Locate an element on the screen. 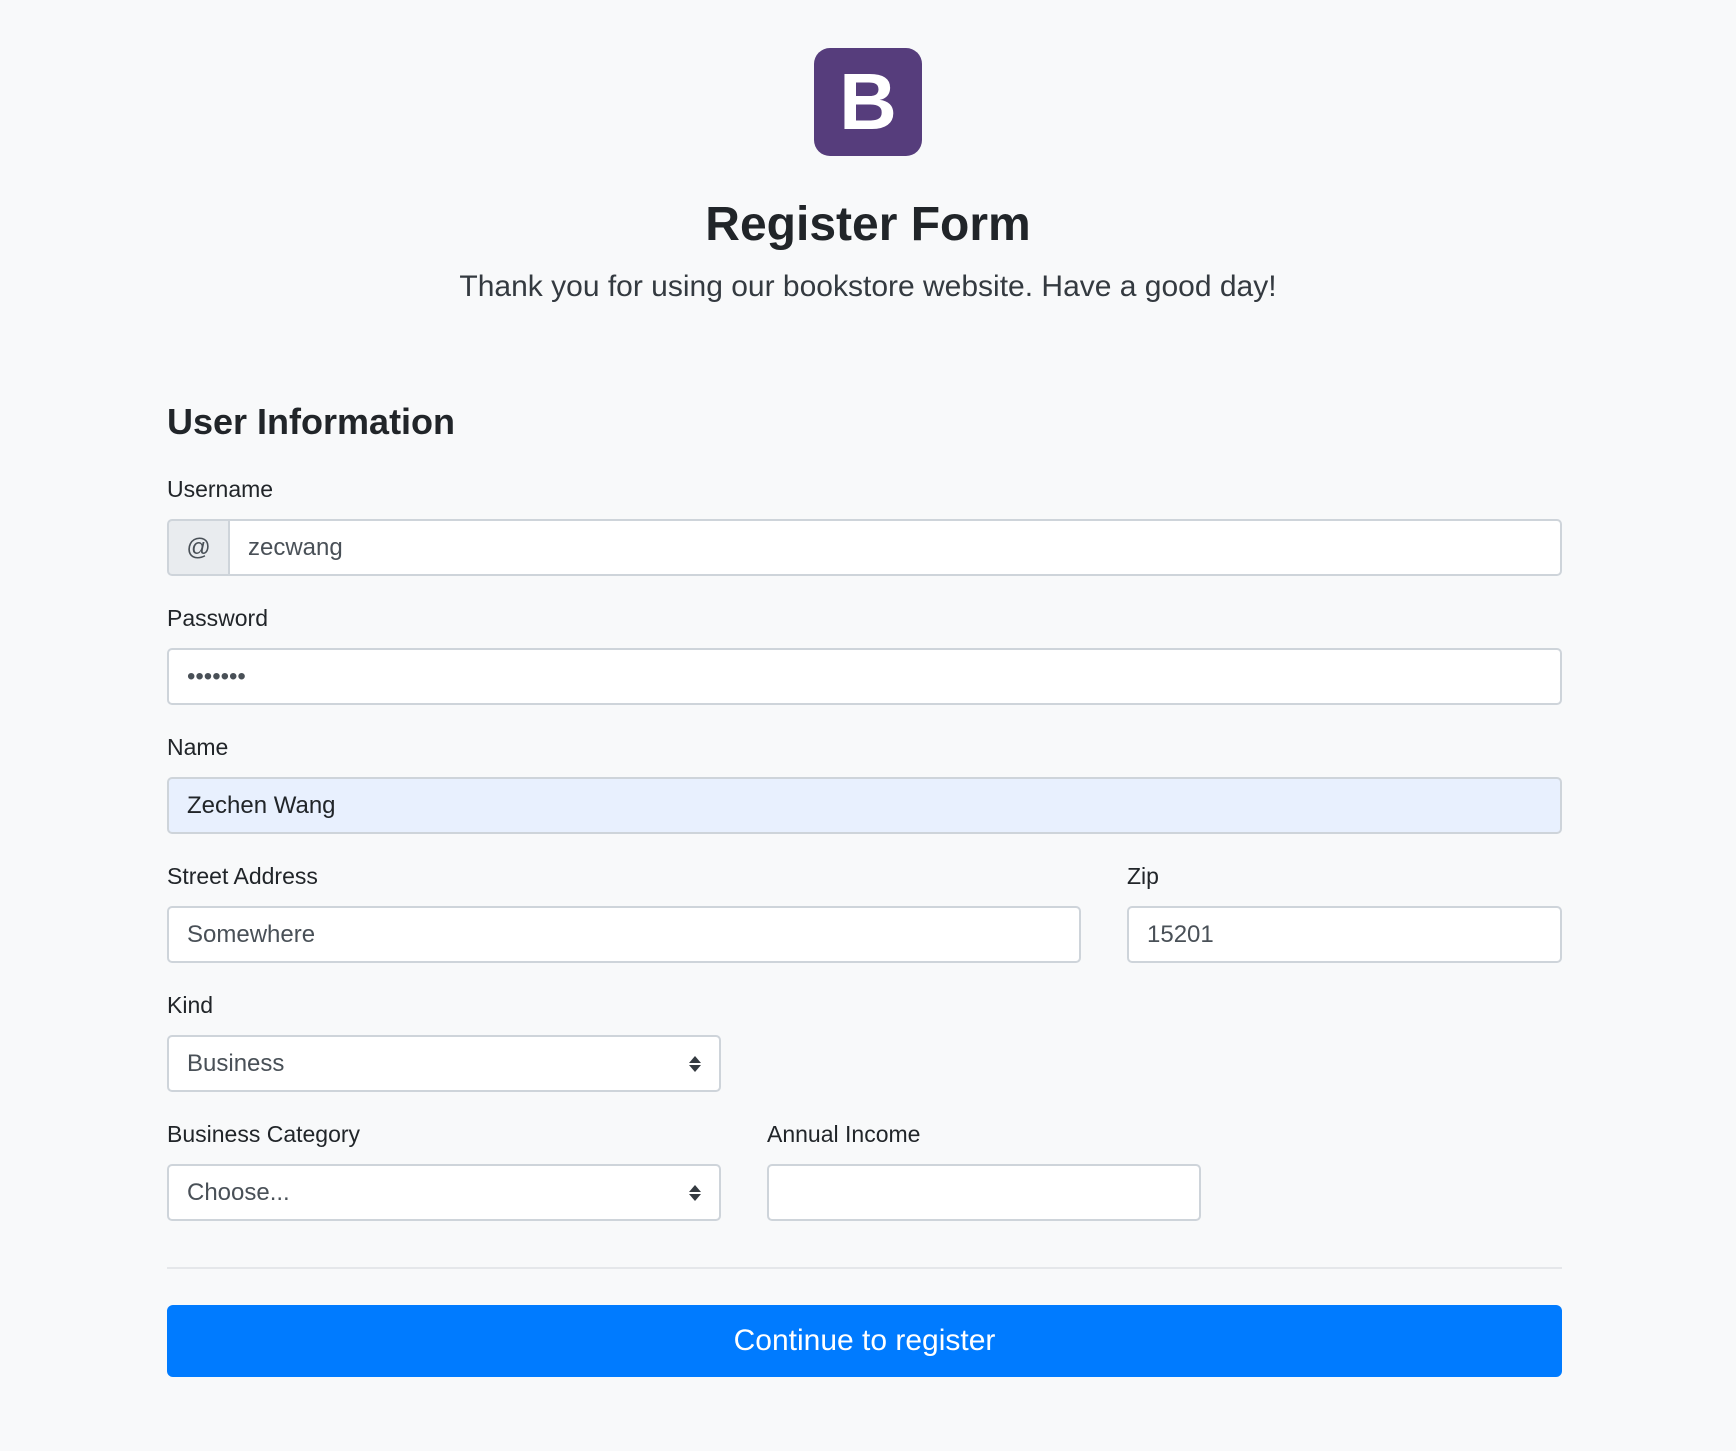 This screenshot has width=1736, height=1451. password-input: ••••••• is located at coordinates (864, 676).